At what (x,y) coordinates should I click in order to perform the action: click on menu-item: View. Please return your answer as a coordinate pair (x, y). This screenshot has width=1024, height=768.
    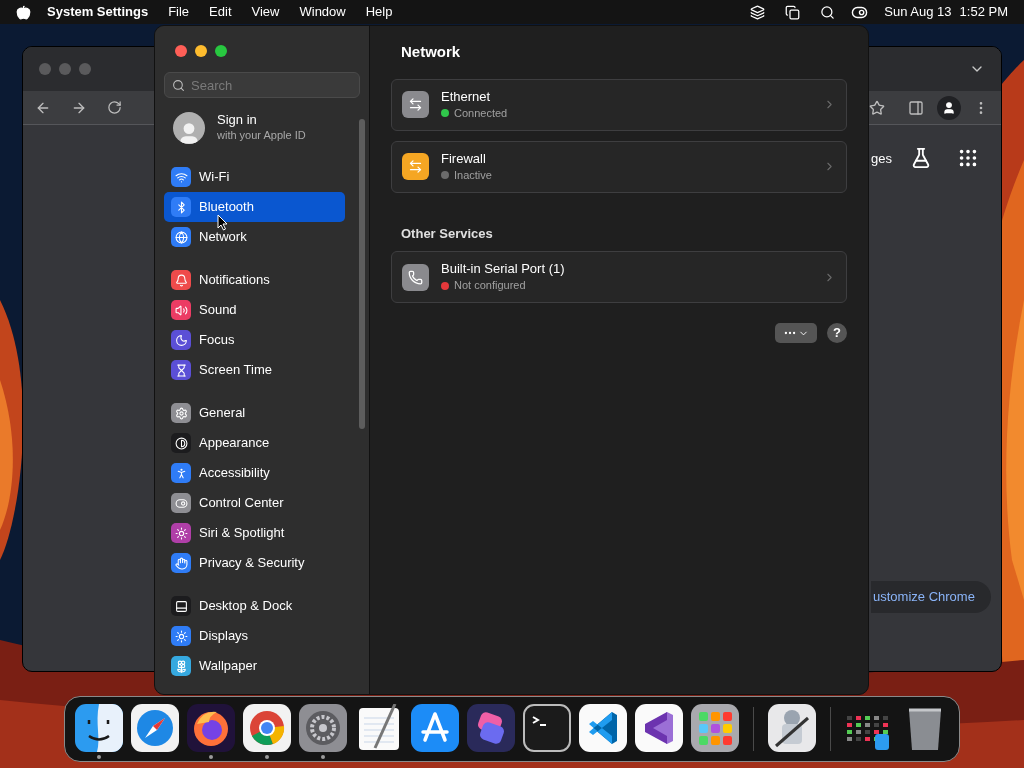
    Looking at the image, I should click on (265, 12).